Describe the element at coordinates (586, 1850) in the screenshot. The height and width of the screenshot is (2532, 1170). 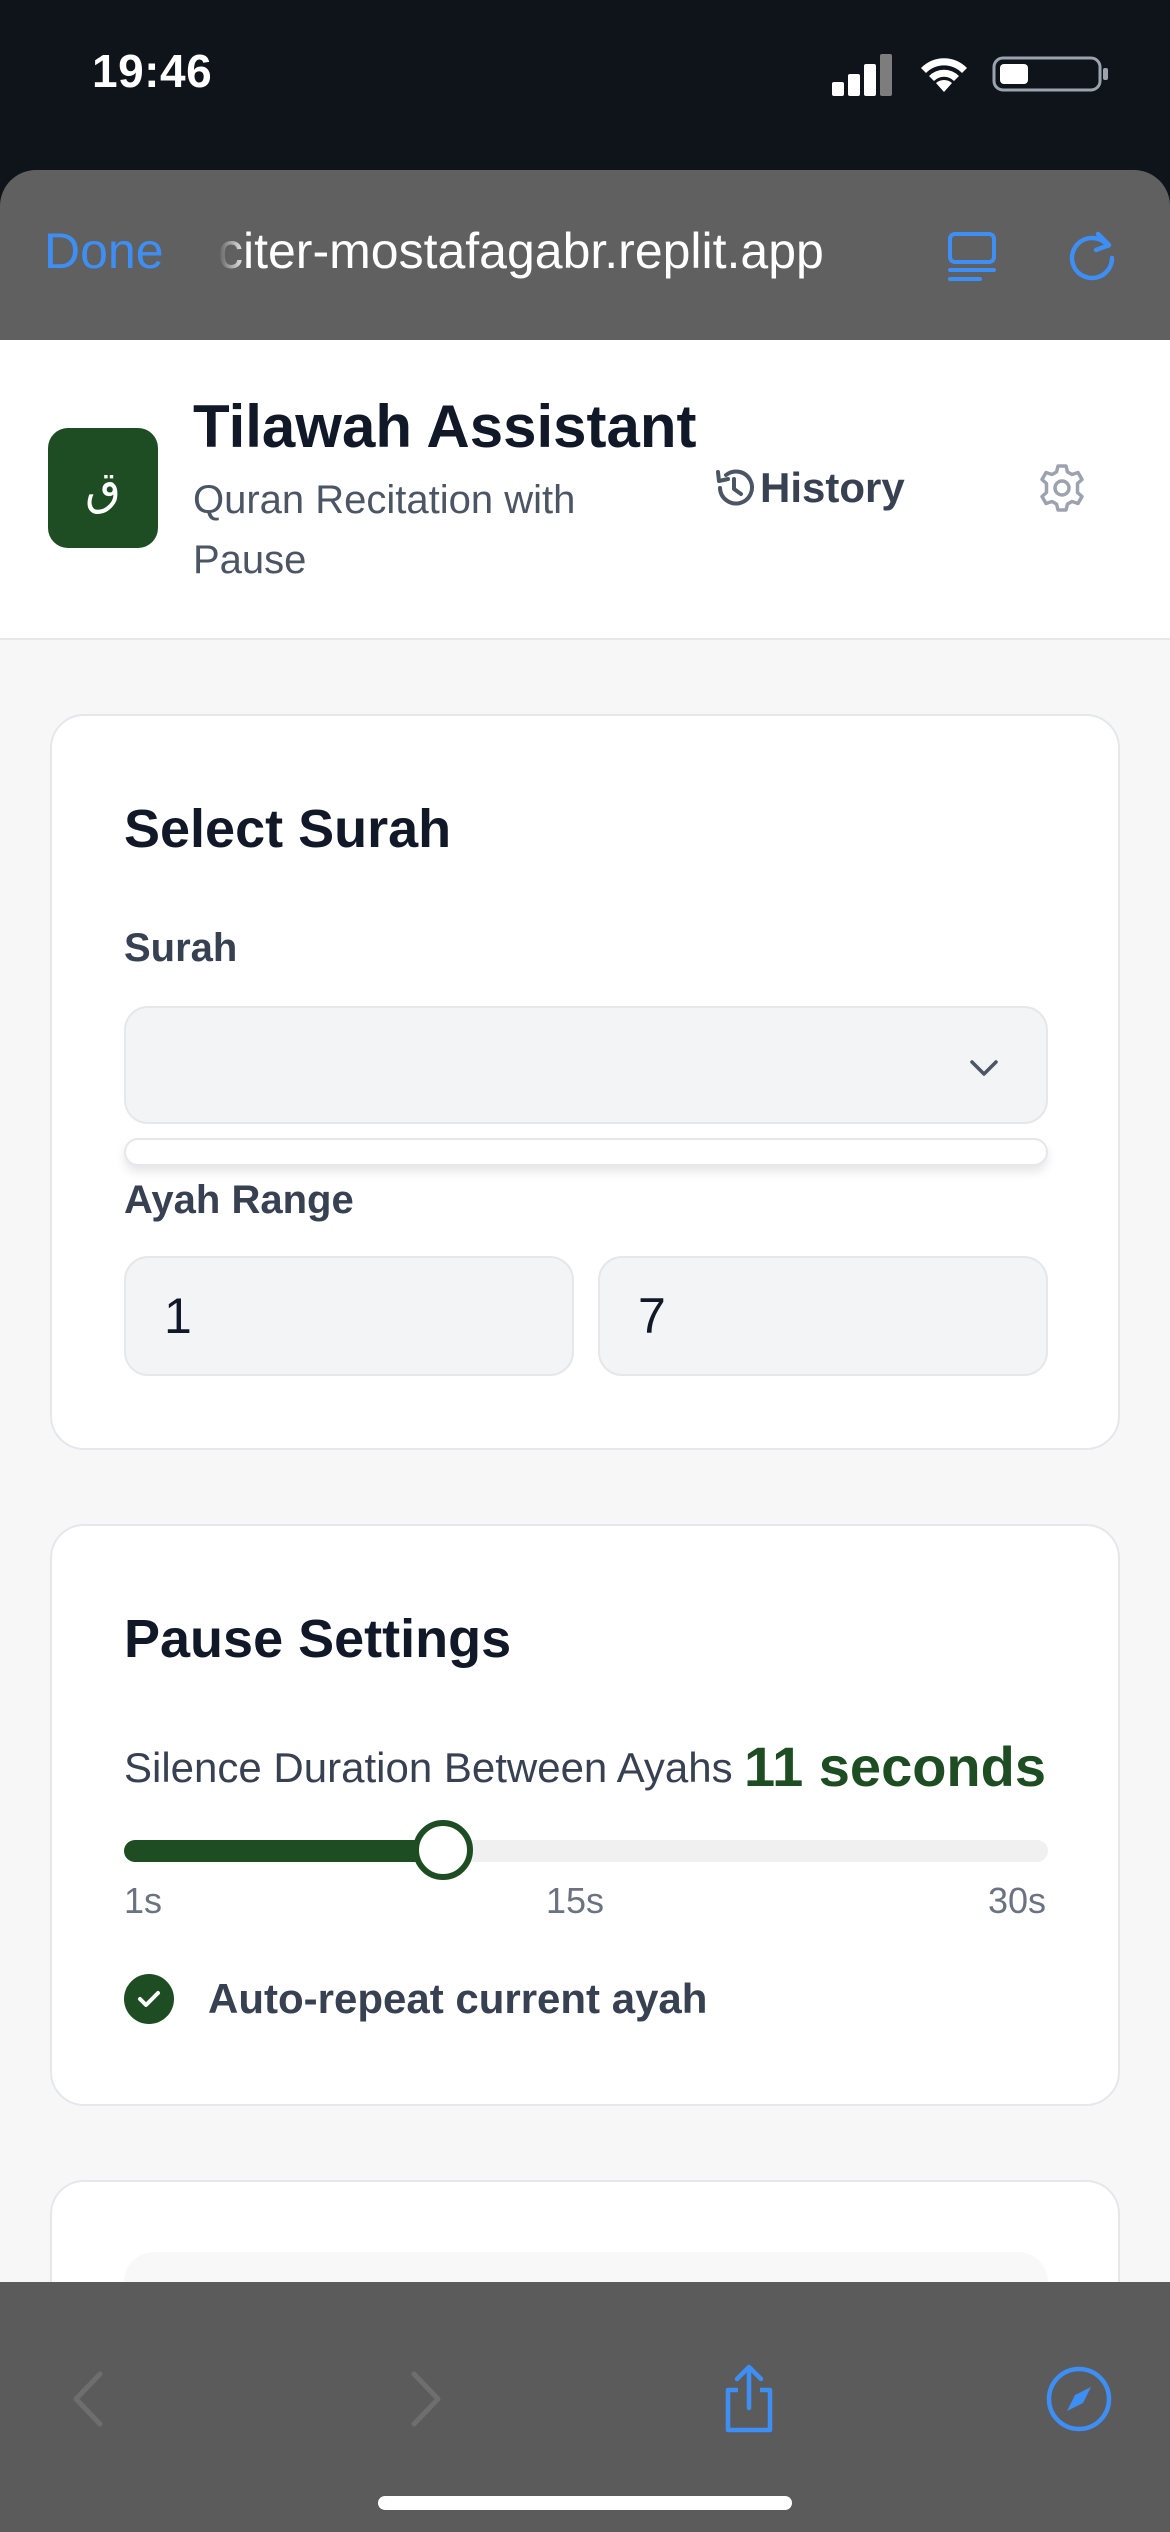
I see `silence-slider` at that location.